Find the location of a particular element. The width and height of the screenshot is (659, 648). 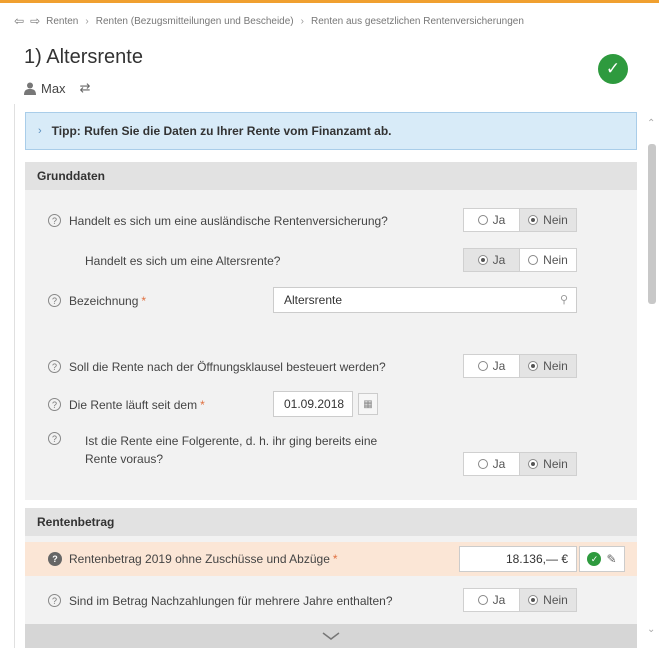

radio-ja-folgerente: Ja is located at coordinates (491, 464).